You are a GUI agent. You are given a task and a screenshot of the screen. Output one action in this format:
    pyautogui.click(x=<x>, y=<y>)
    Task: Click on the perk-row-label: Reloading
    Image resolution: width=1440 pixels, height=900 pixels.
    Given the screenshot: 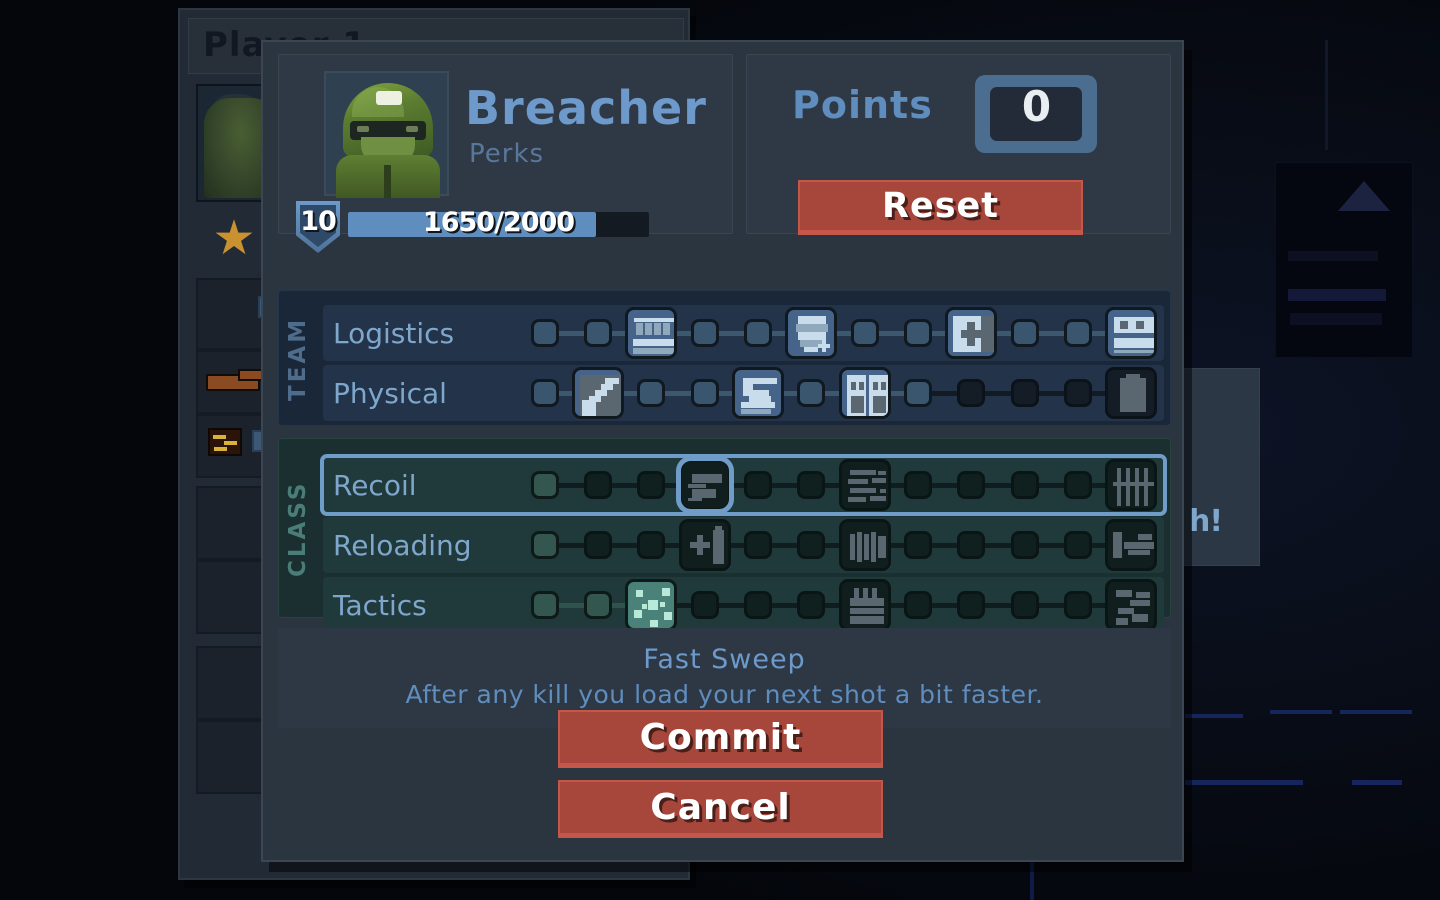 What is the action you would take?
    pyautogui.click(x=402, y=545)
    